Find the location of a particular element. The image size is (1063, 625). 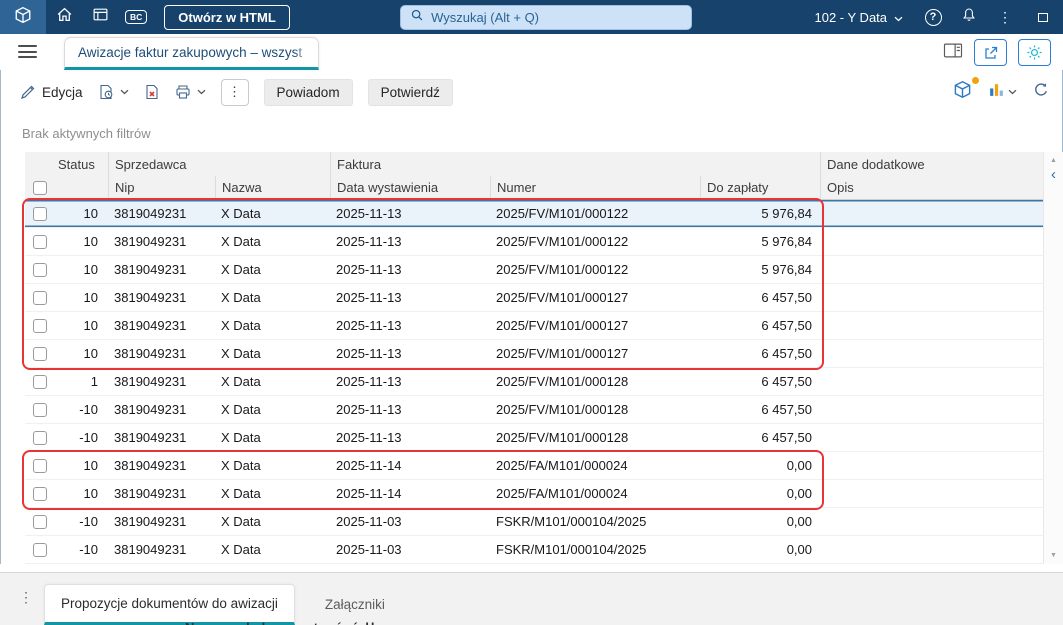

factbox-layout-button is located at coordinates (953, 53).